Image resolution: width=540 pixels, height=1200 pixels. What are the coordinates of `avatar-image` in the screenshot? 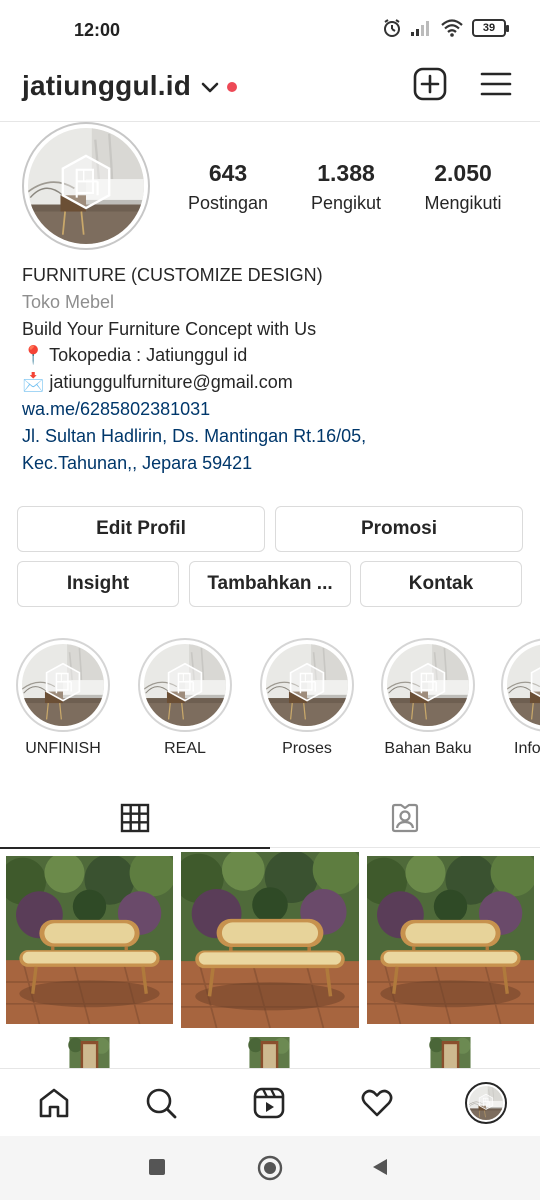 It's located at (86, 186).